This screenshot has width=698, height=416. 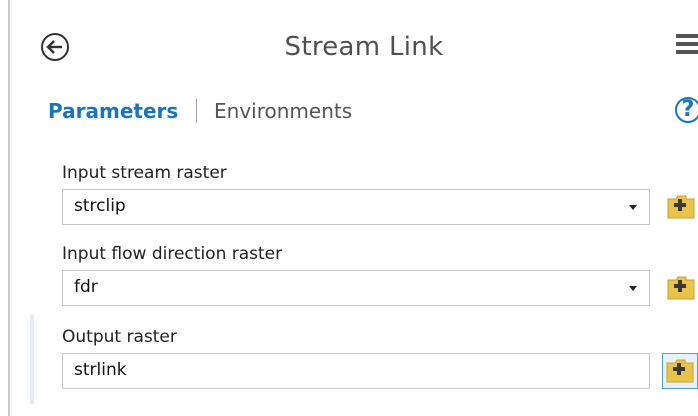 I want to click on tab-parameters: Parameters, so click(x=113, y=111).